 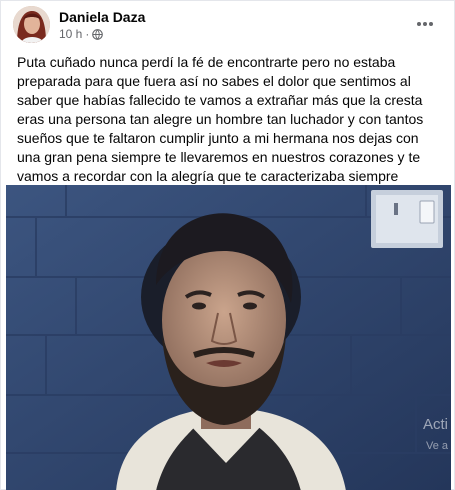 I want to click on activation-watermark: Acti, so click(x=436, y=424).